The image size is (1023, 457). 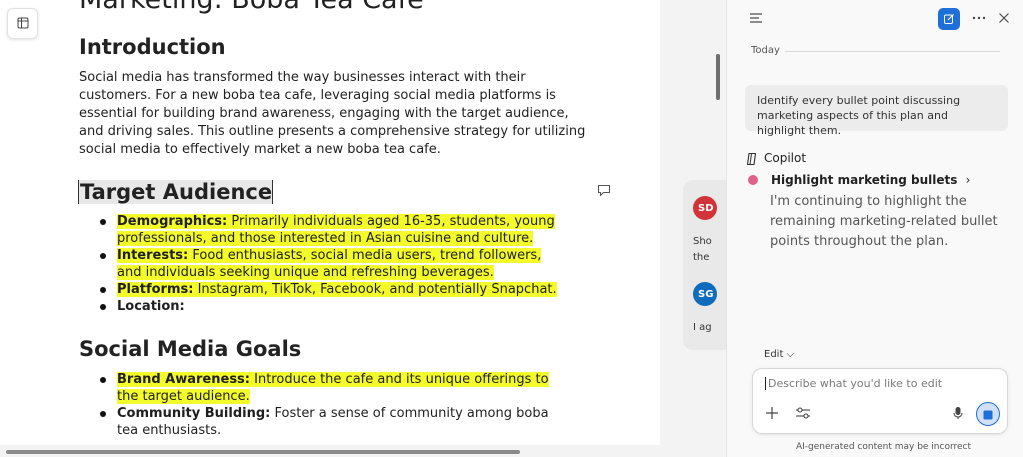 I want to click on document-title: Marketing: Boba Tea Cafe, so click(x=251, y=7).